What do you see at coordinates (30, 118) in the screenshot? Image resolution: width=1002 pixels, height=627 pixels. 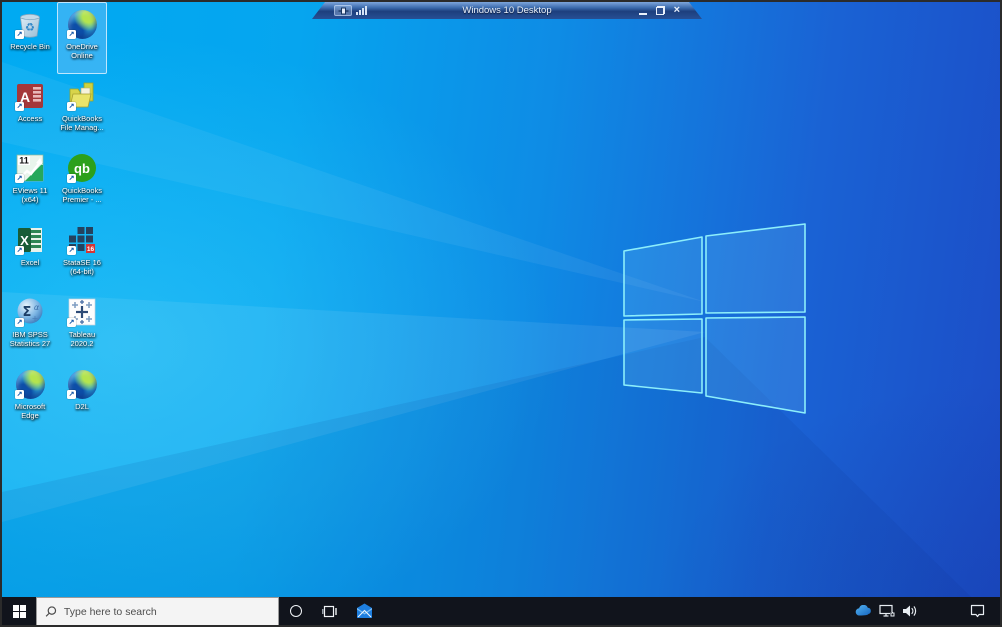 I see `desktop-icon-label: Access` at bounding box center [30, 118].